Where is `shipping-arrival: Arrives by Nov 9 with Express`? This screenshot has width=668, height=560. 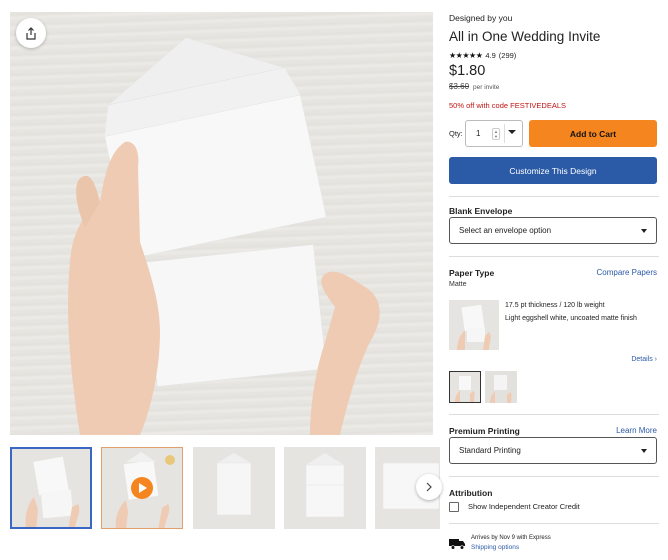 shipping-arrival: Arrives by Nov 9 with Express is located at coordinates (511, 538).